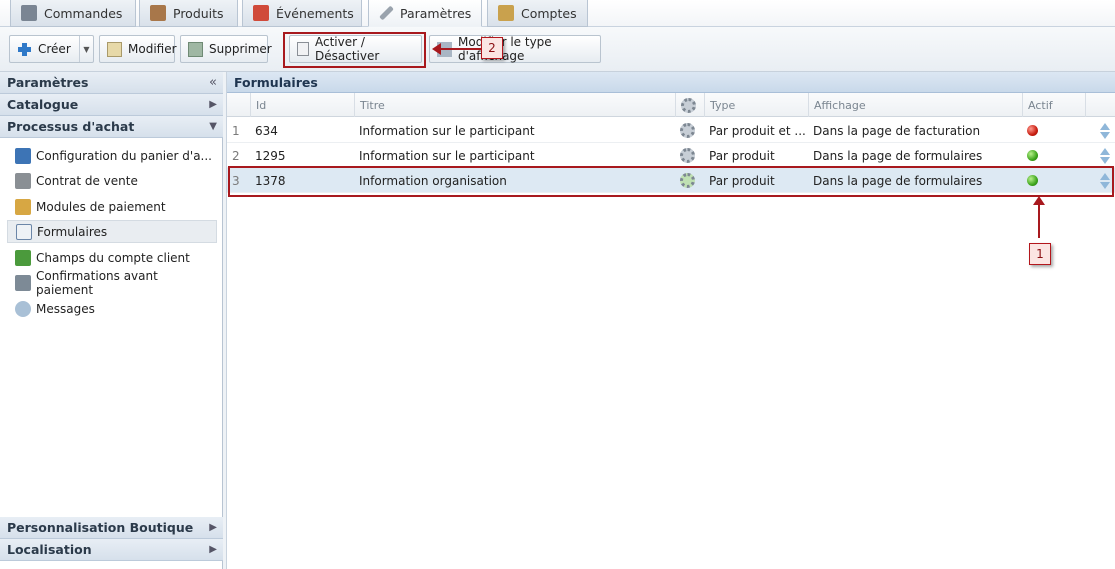 This screenshot has height=569, width=1115. Describe the element at coordinates (261, 13) in the screenshot. I see `events-icon` at that location.